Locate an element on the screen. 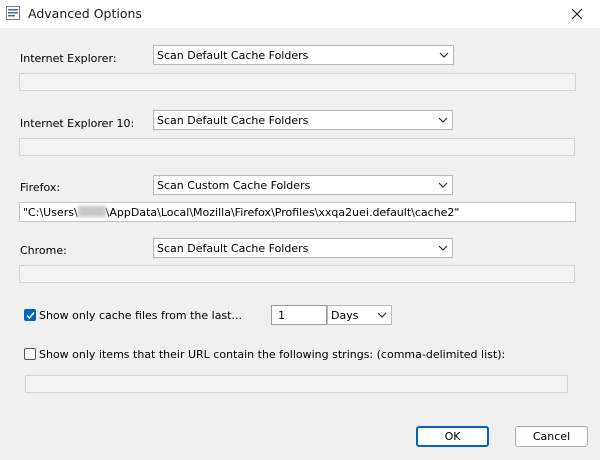  firefox-mode-value: Scan Custom Cache Folders is located at coordinates (234, 185).